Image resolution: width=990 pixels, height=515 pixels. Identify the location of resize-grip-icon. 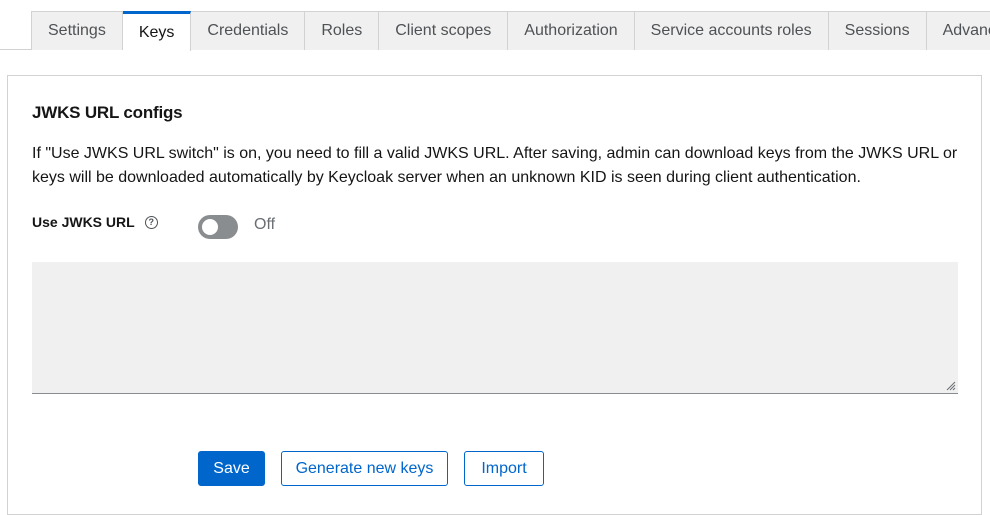
(950, 385).